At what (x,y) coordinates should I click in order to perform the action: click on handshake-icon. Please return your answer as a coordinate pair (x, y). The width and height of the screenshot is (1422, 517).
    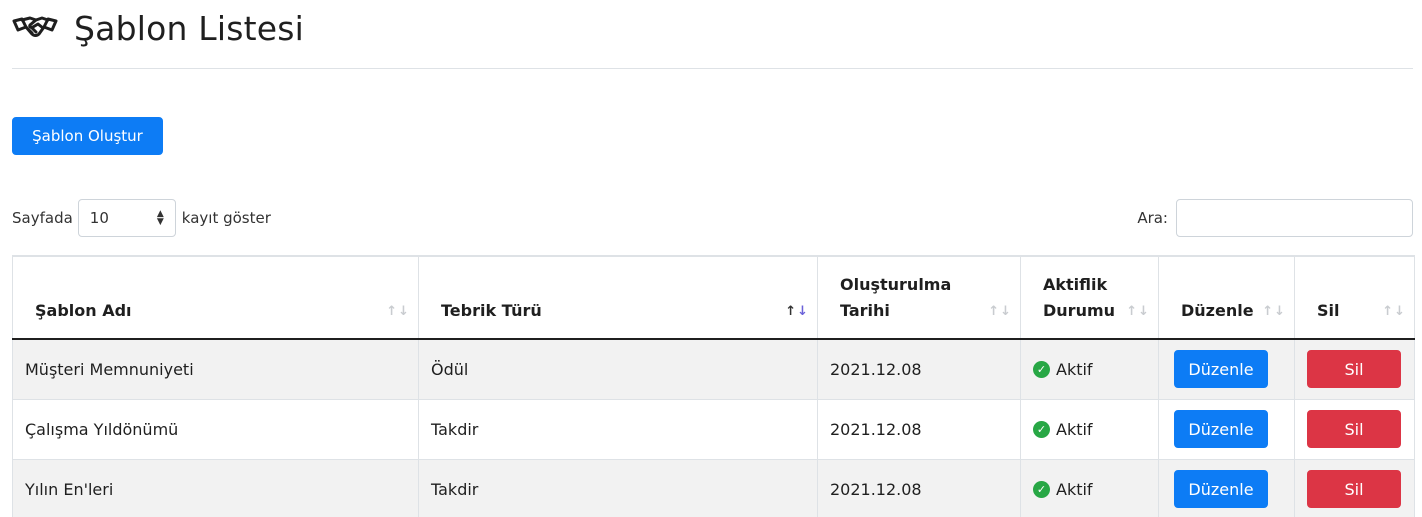
    Looking at the image, I should click on (35, 28).